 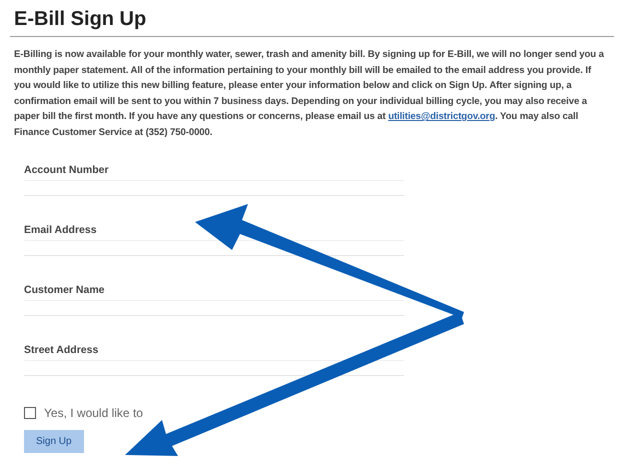 I want to click on sign-up-button: Sign Up, so click(x=54, y=441).